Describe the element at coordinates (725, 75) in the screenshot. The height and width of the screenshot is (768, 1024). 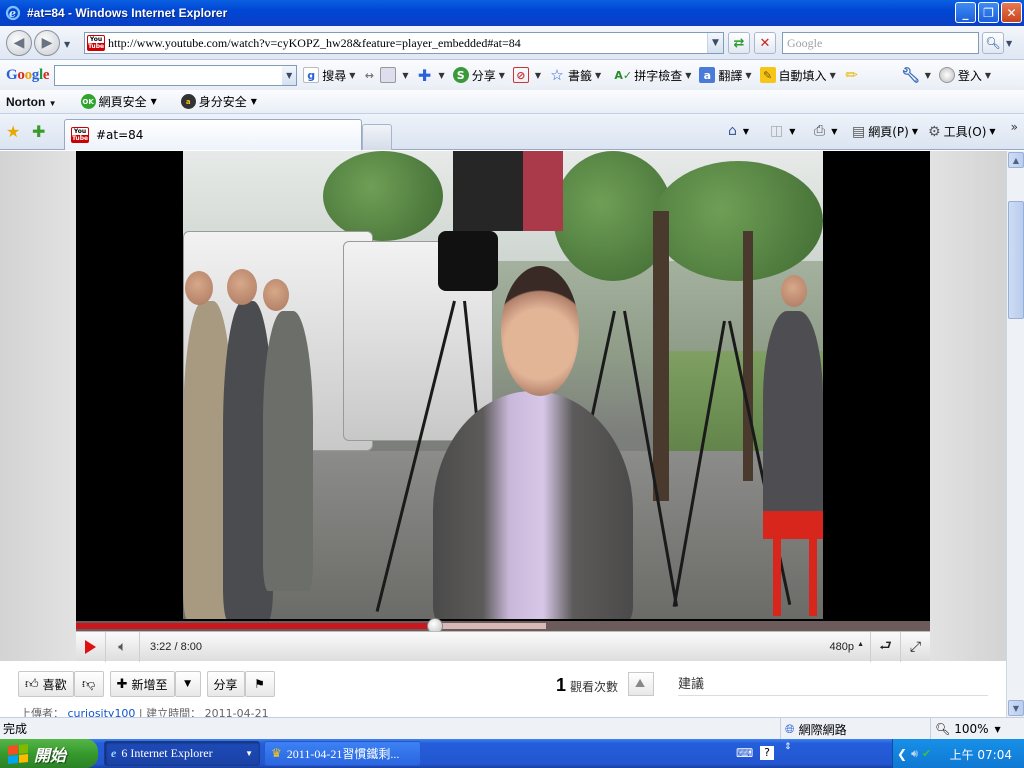
I see `translate-button: a 翻譯 ▼` at that location.